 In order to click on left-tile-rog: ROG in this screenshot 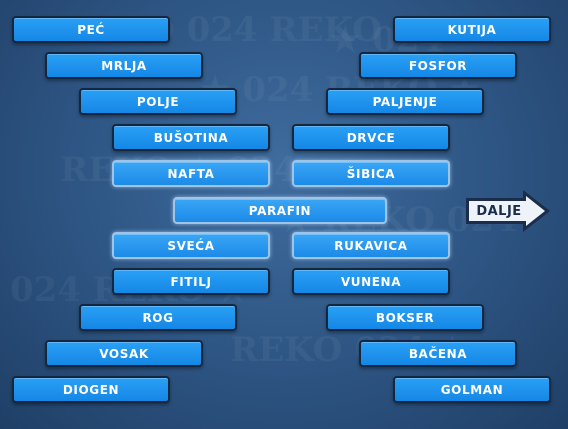, I will do `click(158, 317)`.